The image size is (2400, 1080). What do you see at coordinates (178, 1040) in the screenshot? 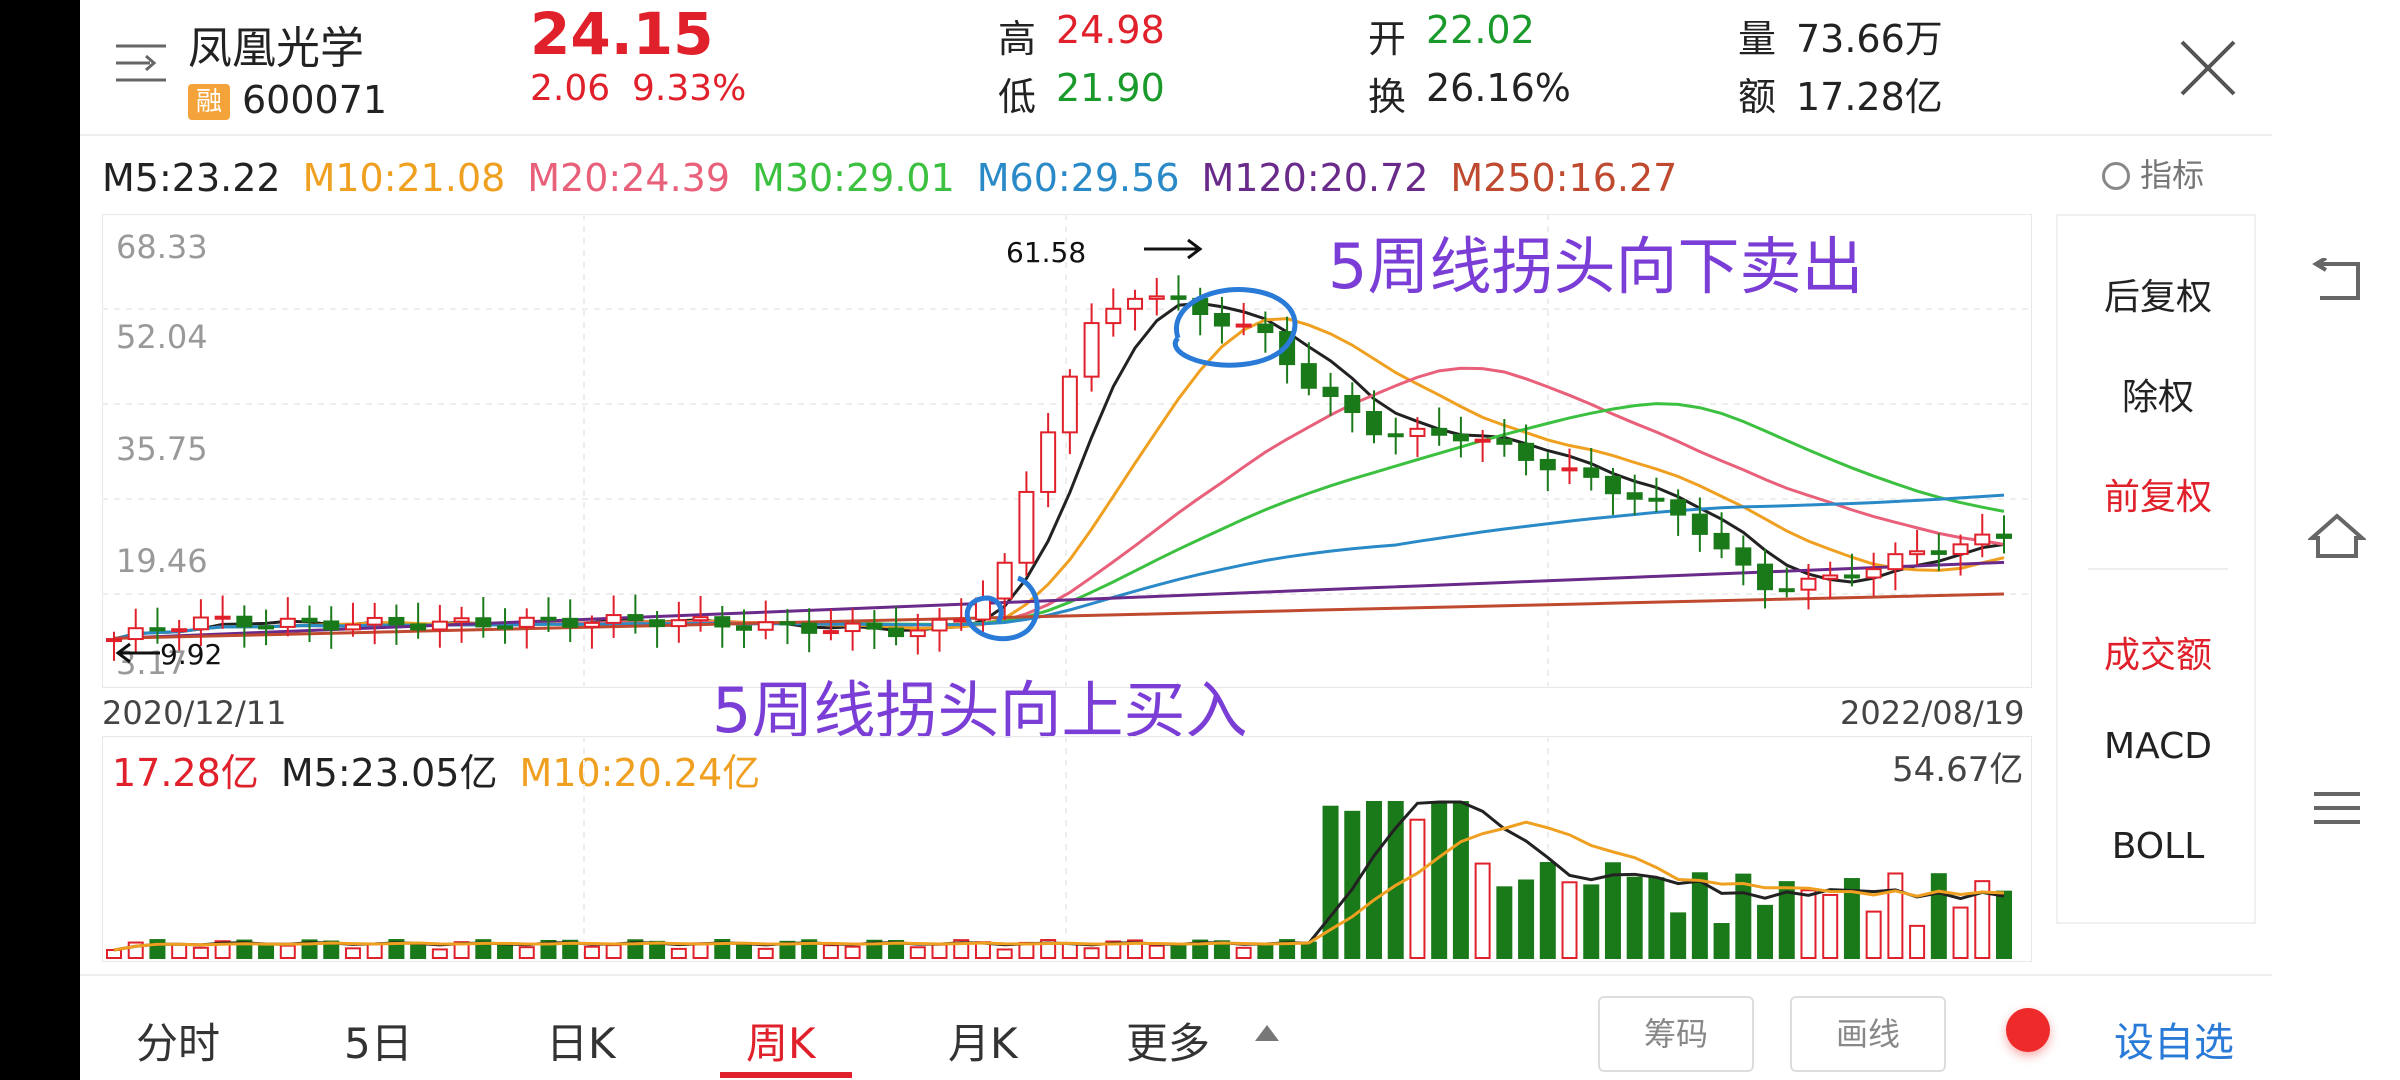
I see `tab-intraday: 分时` at bounding box center [178, 1040].